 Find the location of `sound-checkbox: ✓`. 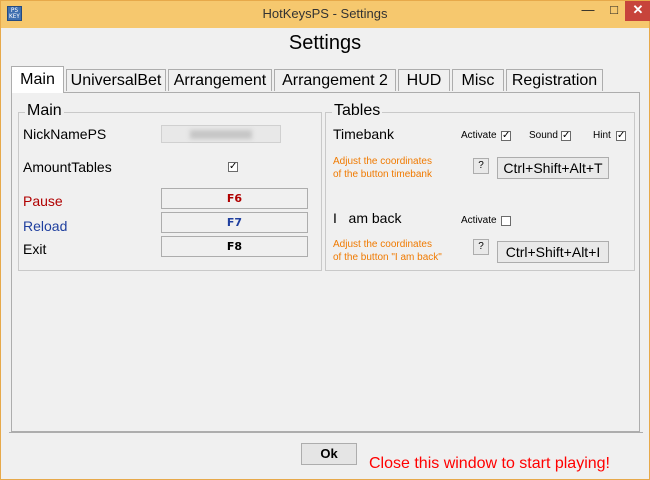

sound-checkbox: ✓ is located at coordinates (566, 136).